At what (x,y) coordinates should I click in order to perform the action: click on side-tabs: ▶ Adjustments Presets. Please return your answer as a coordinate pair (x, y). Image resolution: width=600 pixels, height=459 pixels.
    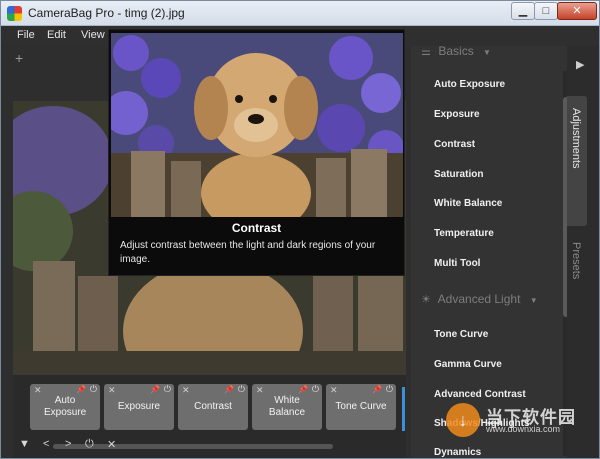
    Looking at the image, I should click on (583, 252).